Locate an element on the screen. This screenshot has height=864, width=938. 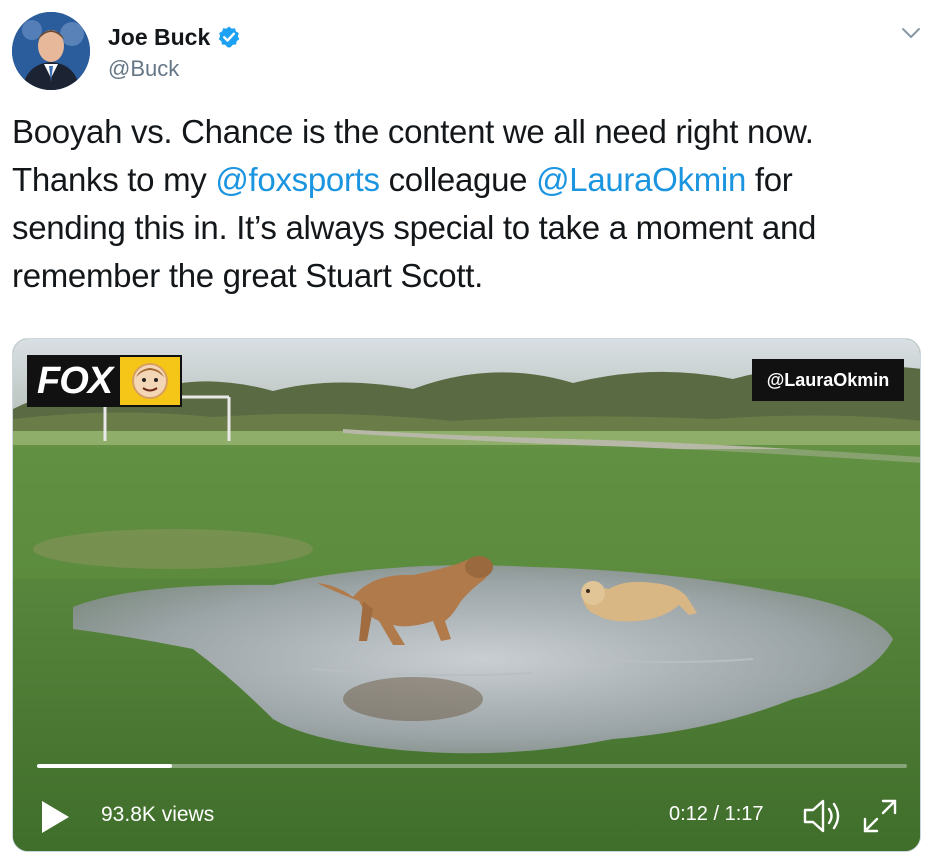
tweet-header: Joe Buck @Buck is located at coordinates (469, 52).